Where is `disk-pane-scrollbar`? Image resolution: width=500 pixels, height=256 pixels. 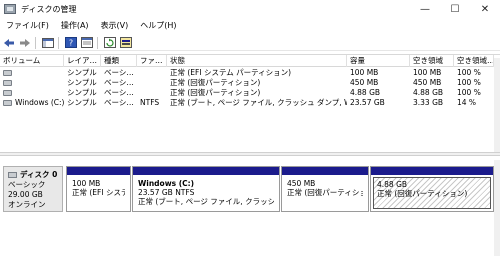 disk-pane-scrollbar is located at coordinates (497, 208).